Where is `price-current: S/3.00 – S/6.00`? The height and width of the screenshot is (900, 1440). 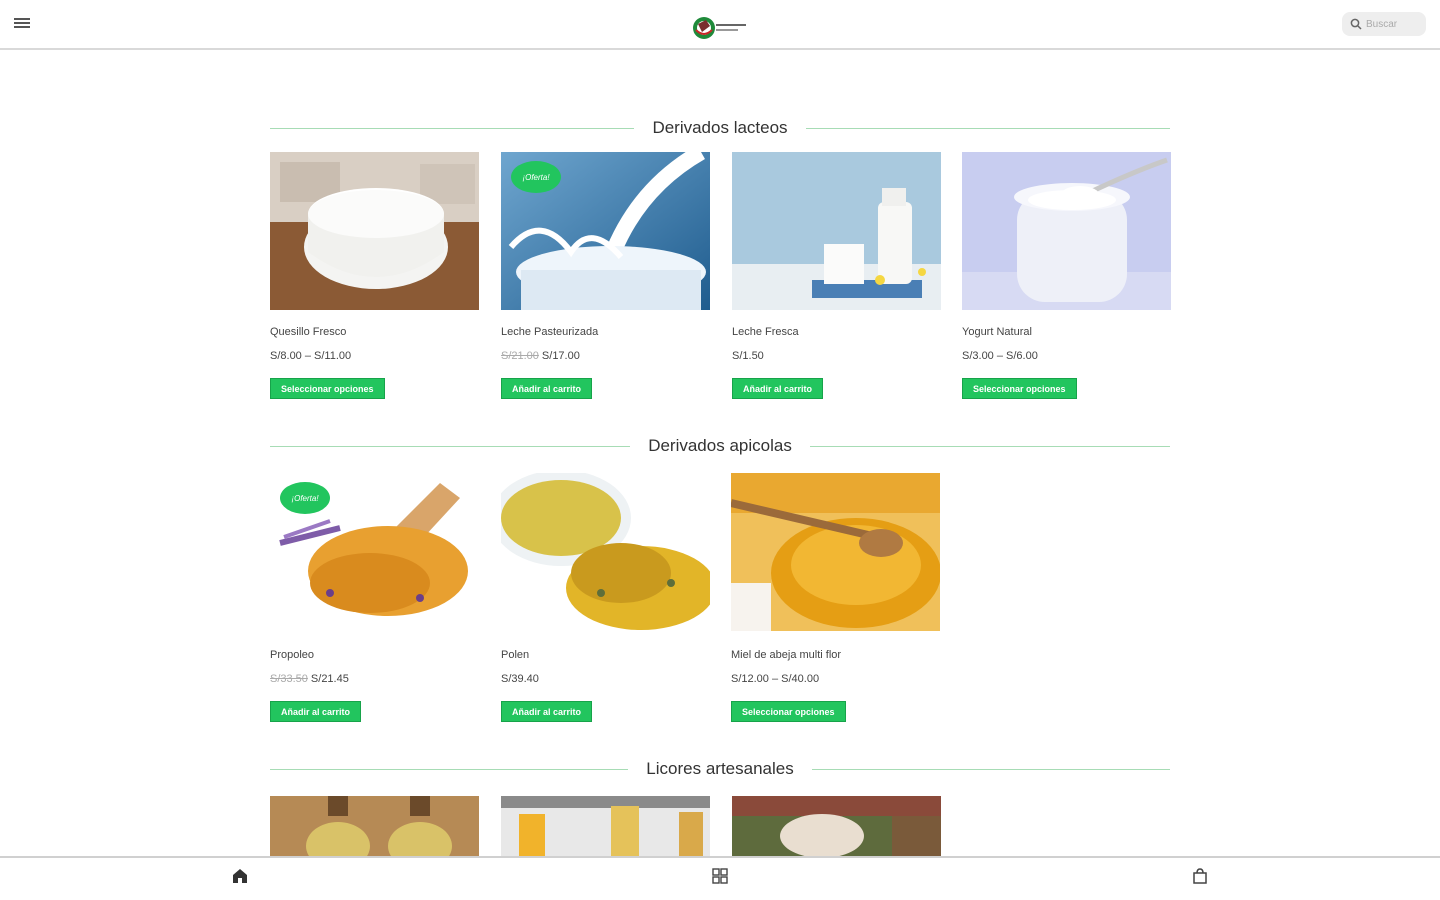 price-current: S/3.00 – S/6.00 is located at coordinates (1000, 356).